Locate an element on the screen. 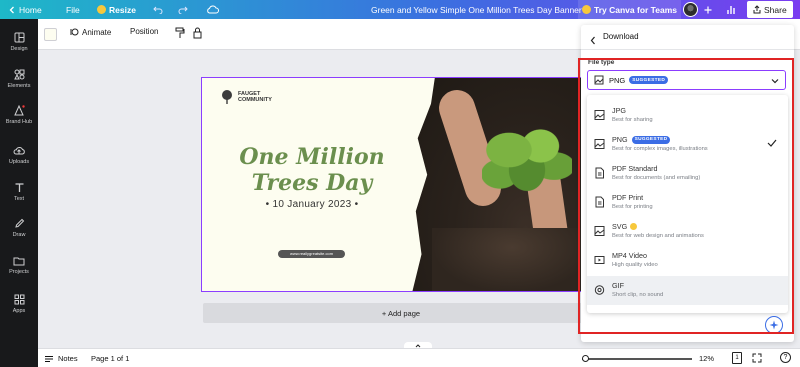 The image size is (800, 367). sidebar-item-label: Brand Hub is located at coordinates (19, 122).